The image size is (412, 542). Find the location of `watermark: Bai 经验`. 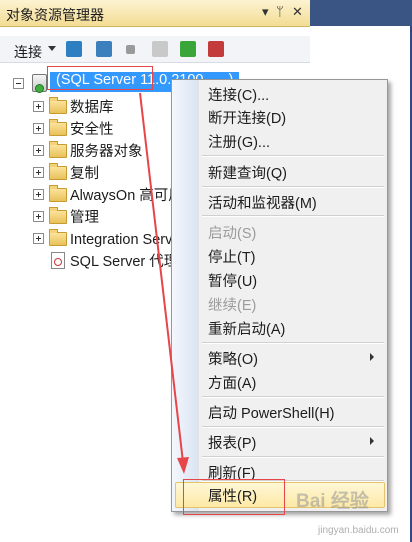

watermark: Bai 经验 is located at coordinates (332, 501).